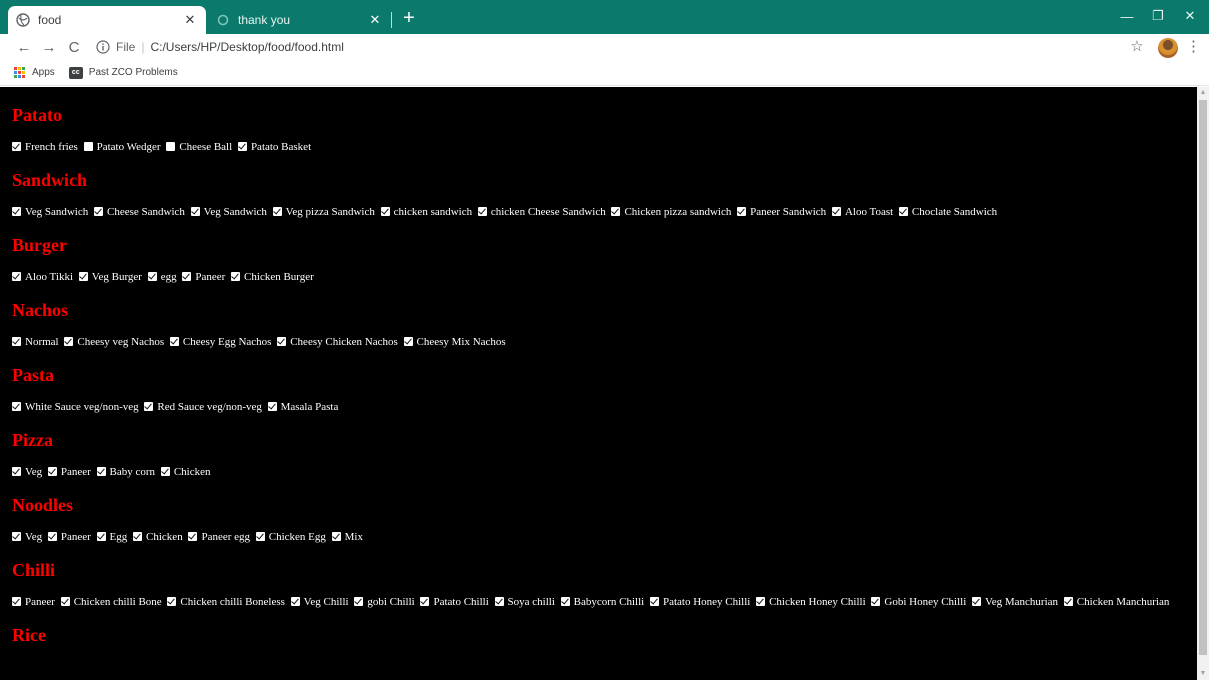 The height and width of the screenshot is (680, 1209). What do you see at coordinates (199, 147) in the screenshot?
I see `menu-option: Cheese Ball` at bounding box center [199, 147].